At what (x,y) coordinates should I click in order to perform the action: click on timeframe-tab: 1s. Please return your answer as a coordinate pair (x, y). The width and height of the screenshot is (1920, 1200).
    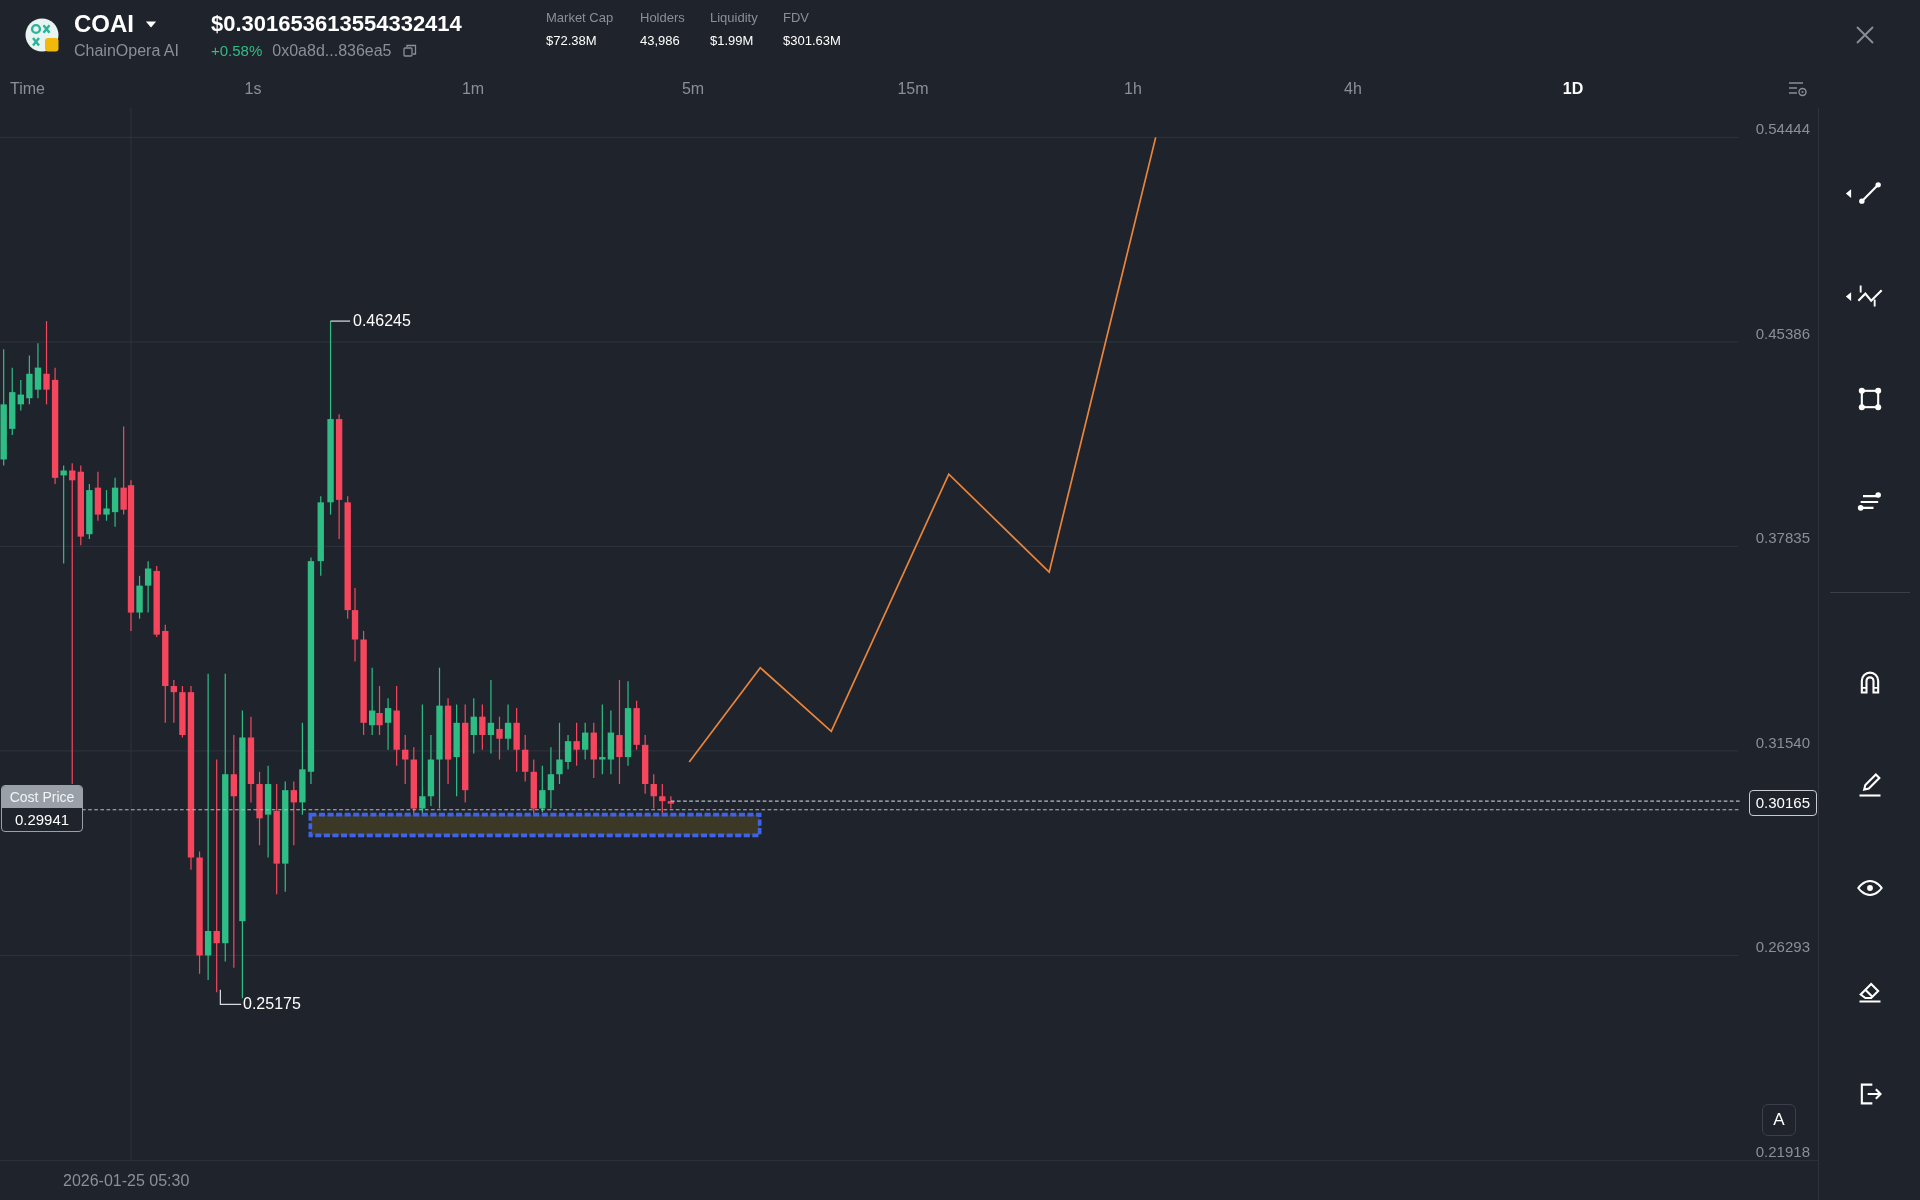
    Looking at the image, I should click on (253, 89).